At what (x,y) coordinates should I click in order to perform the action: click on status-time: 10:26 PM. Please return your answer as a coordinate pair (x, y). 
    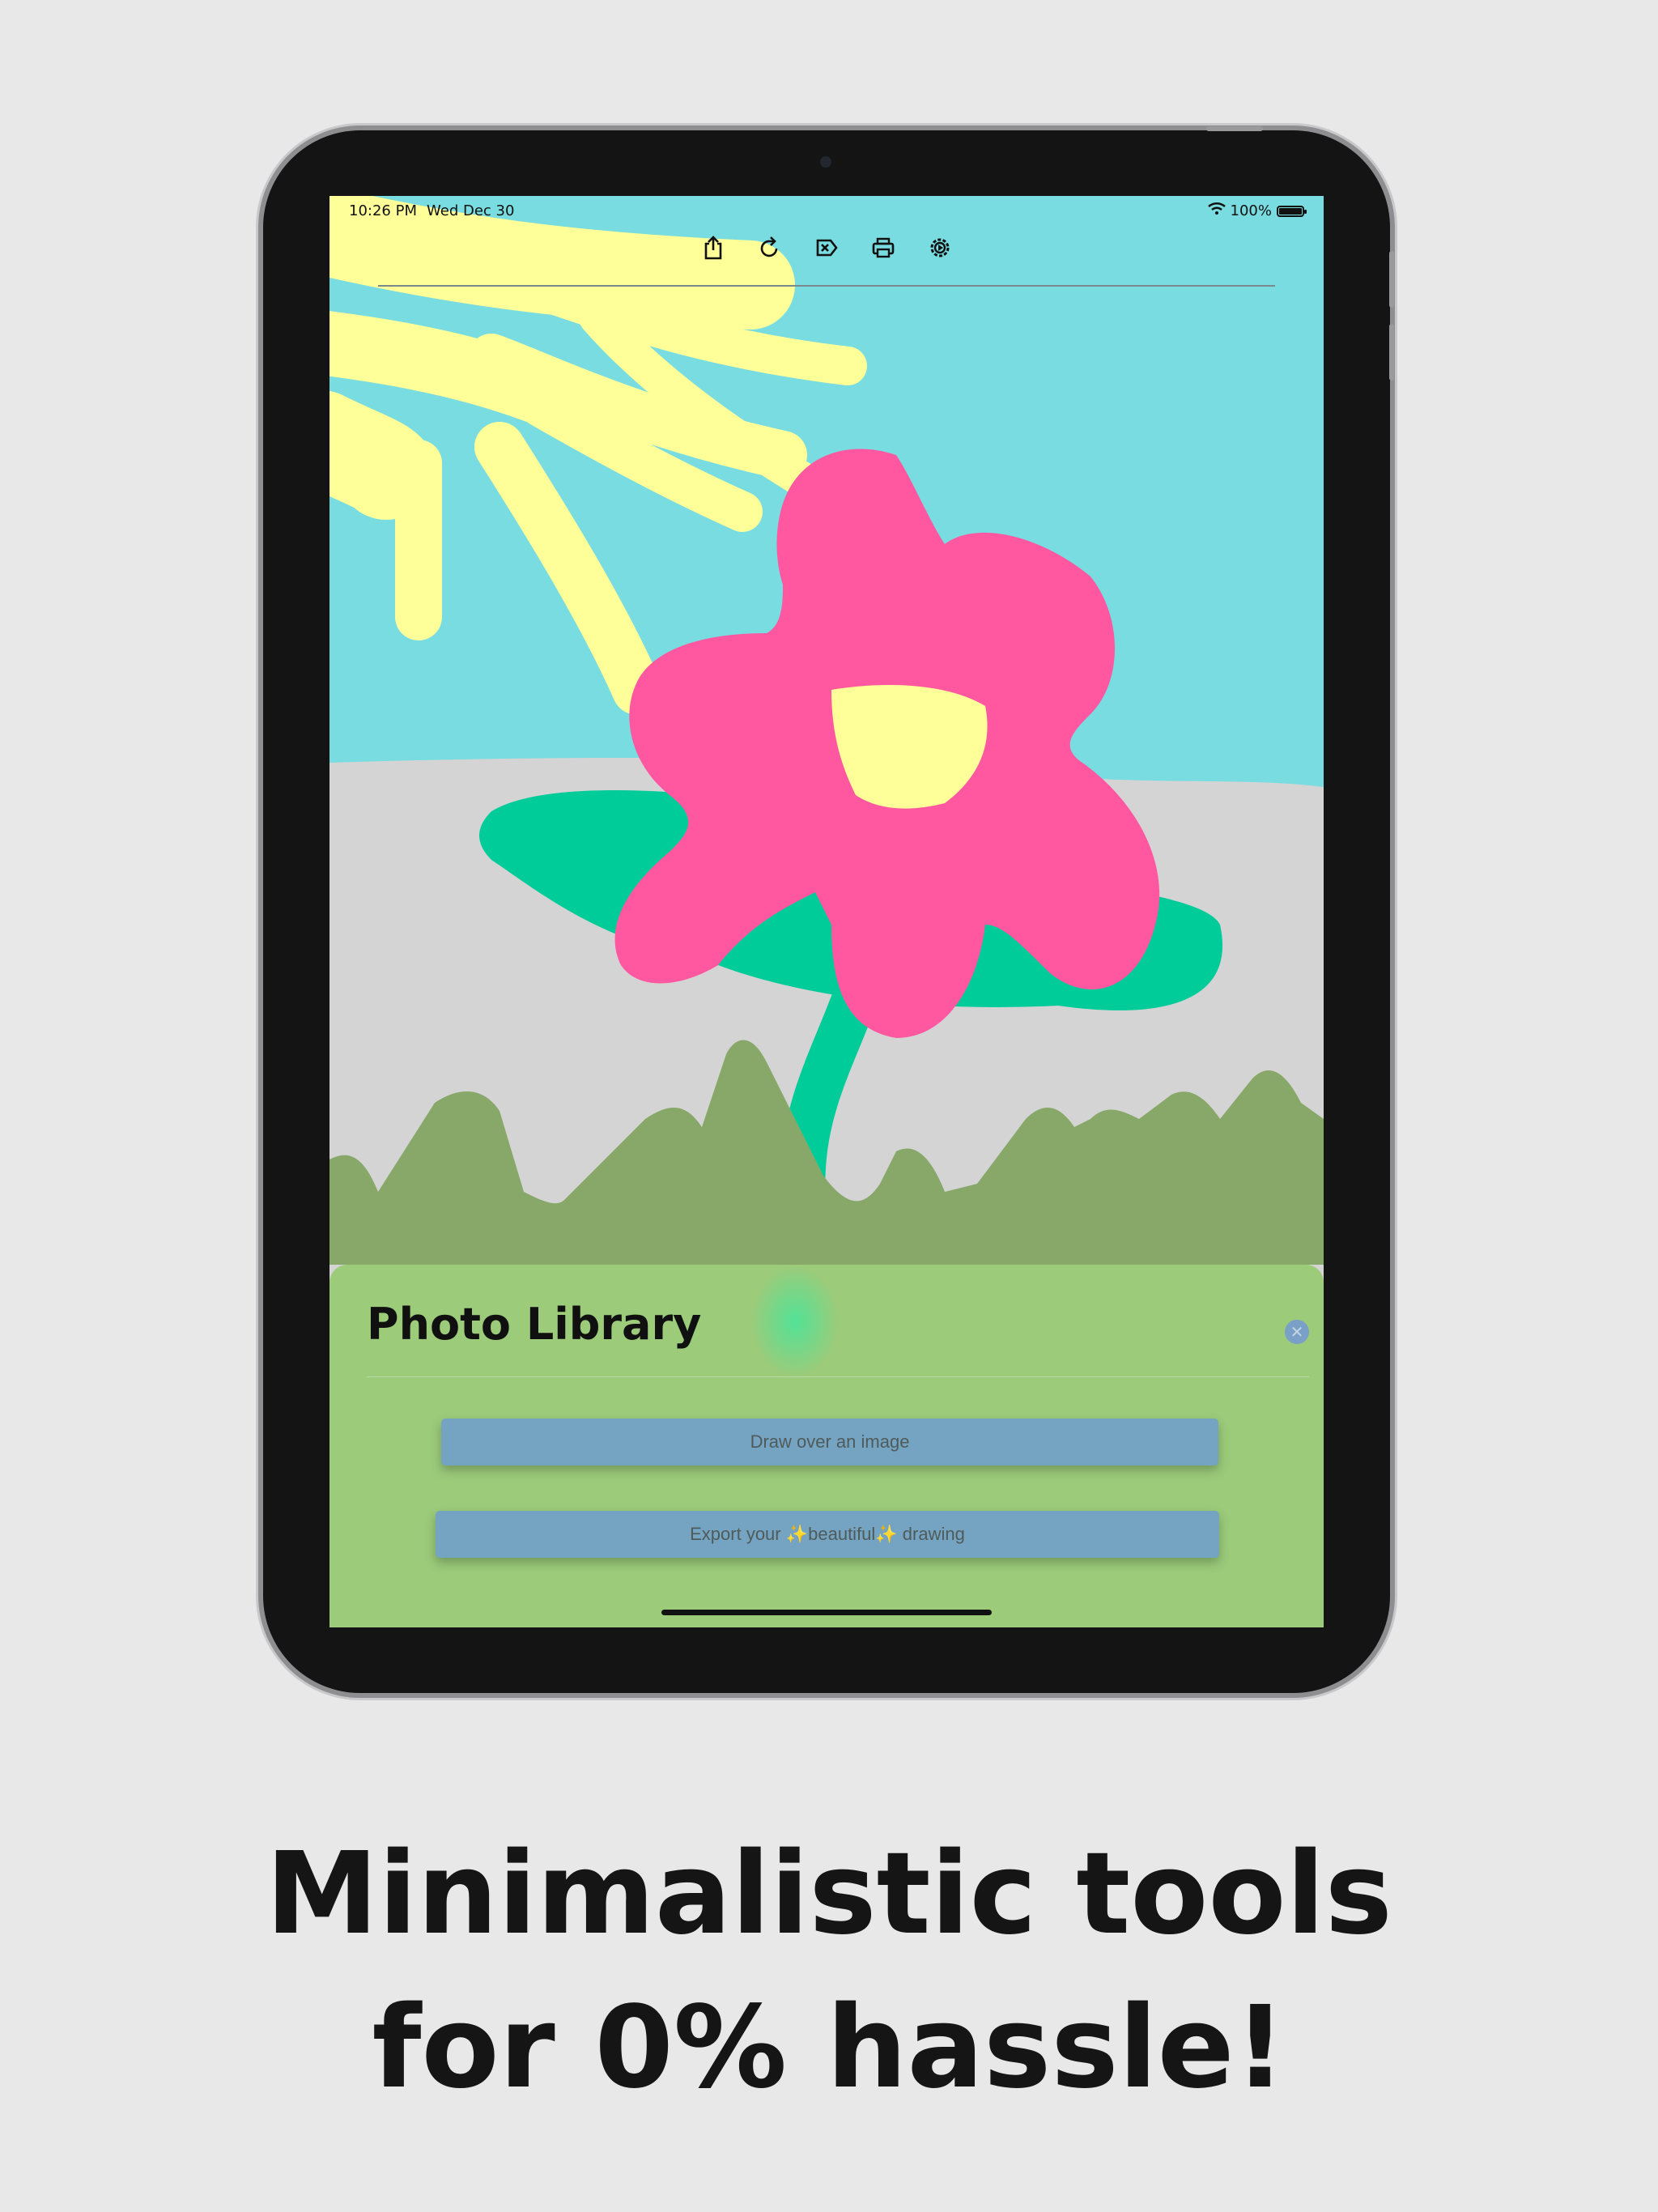
    Looking at the image, I should click on (383, 211).